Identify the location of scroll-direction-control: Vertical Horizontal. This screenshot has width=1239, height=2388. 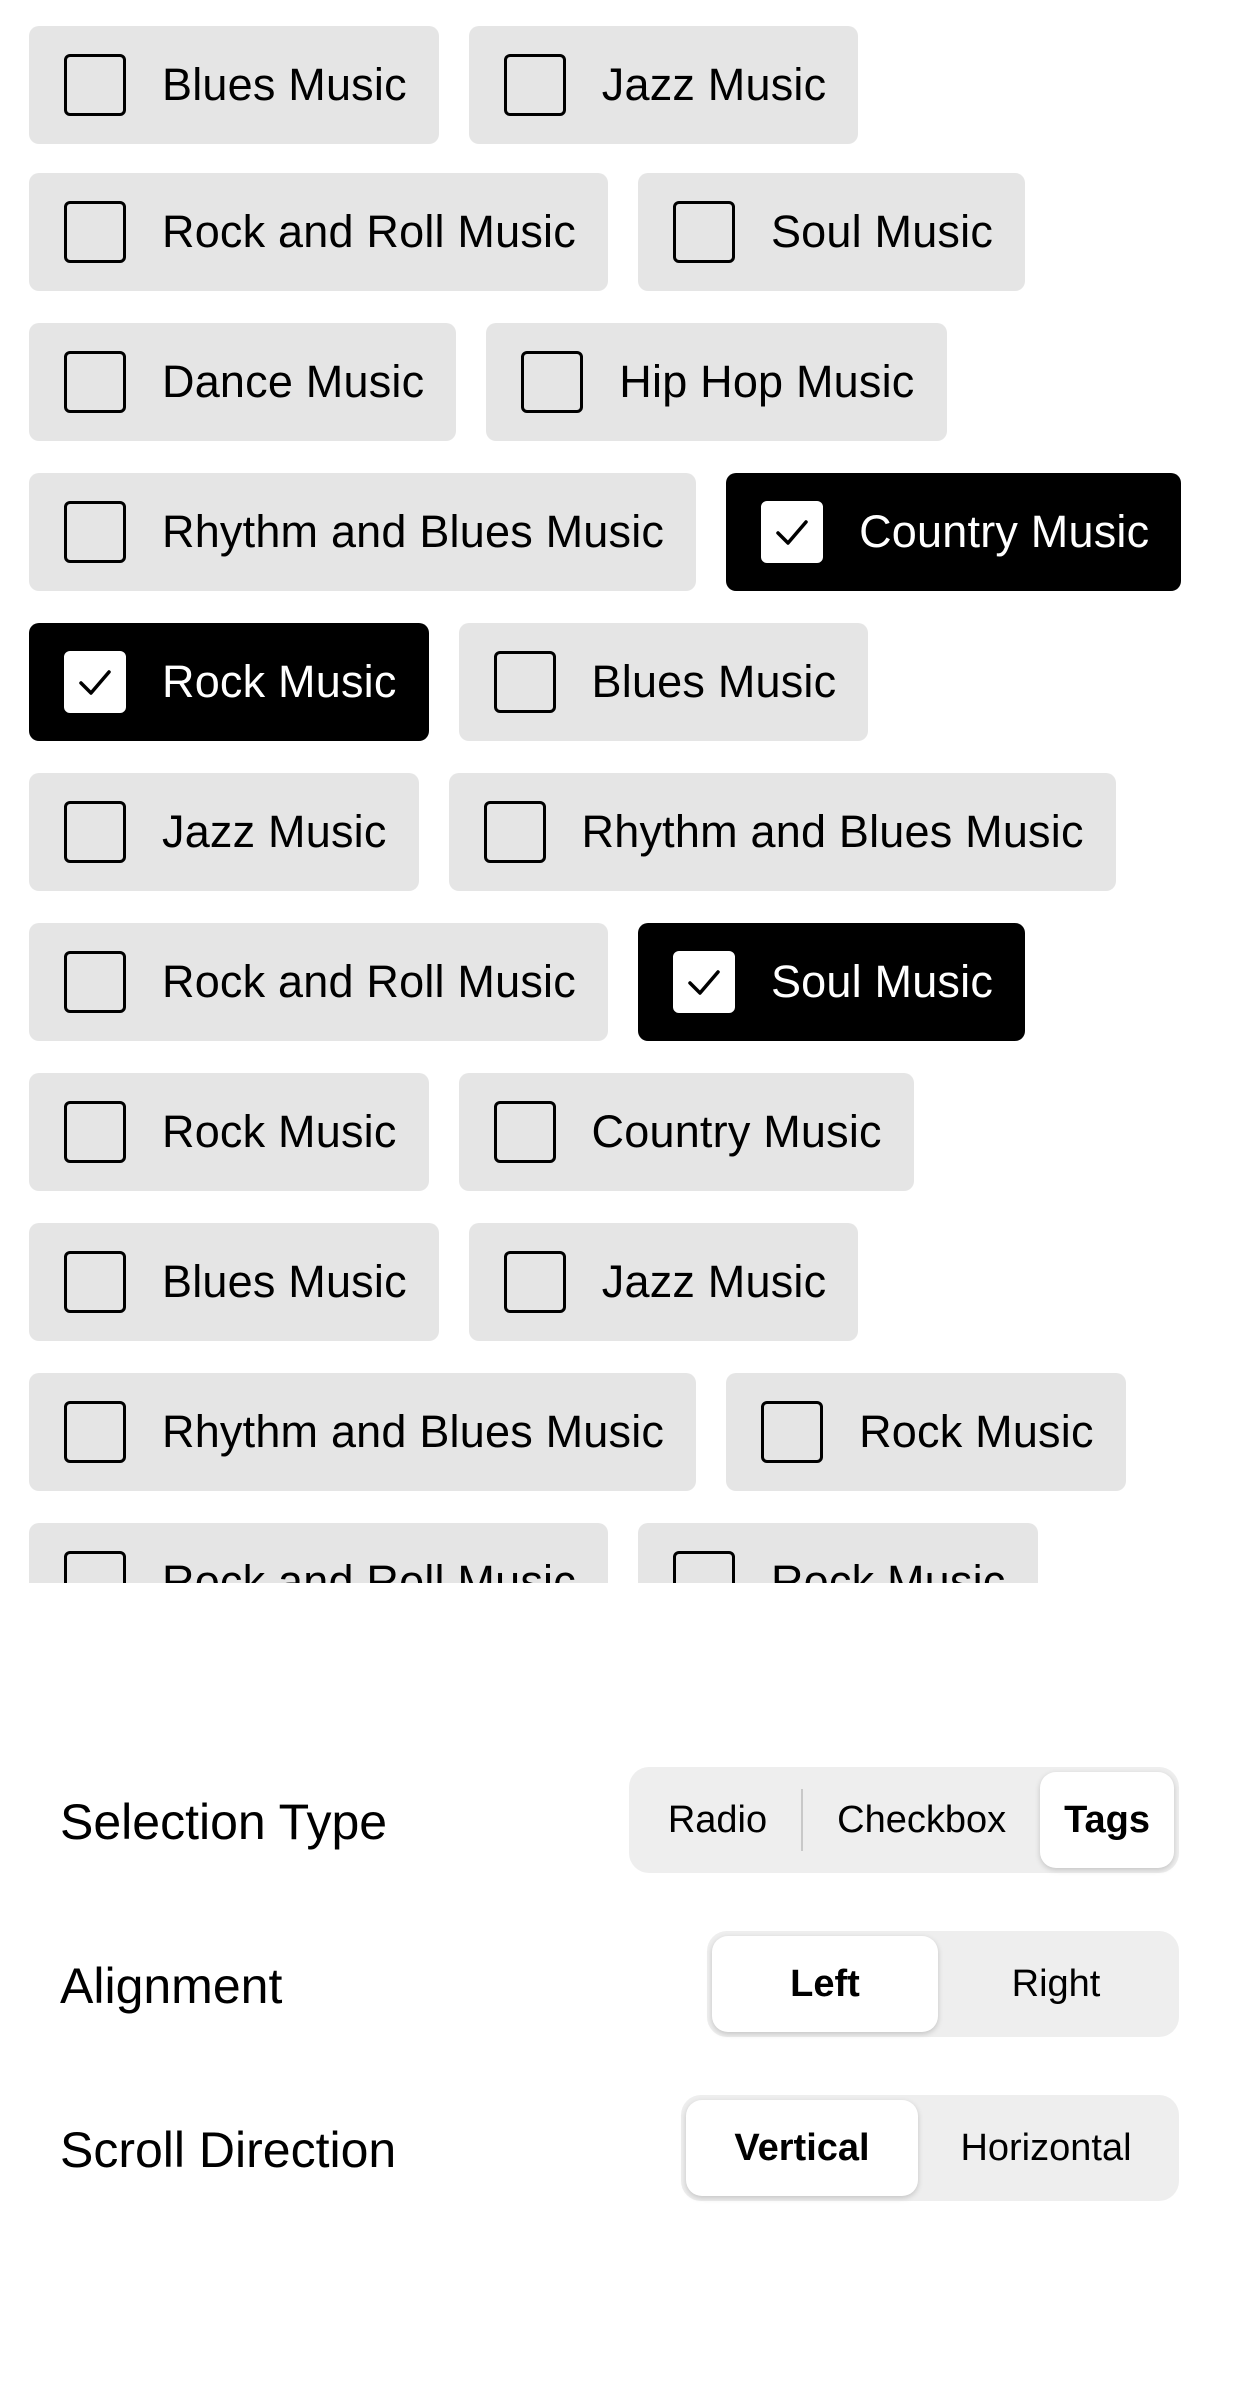
(930, 2148).